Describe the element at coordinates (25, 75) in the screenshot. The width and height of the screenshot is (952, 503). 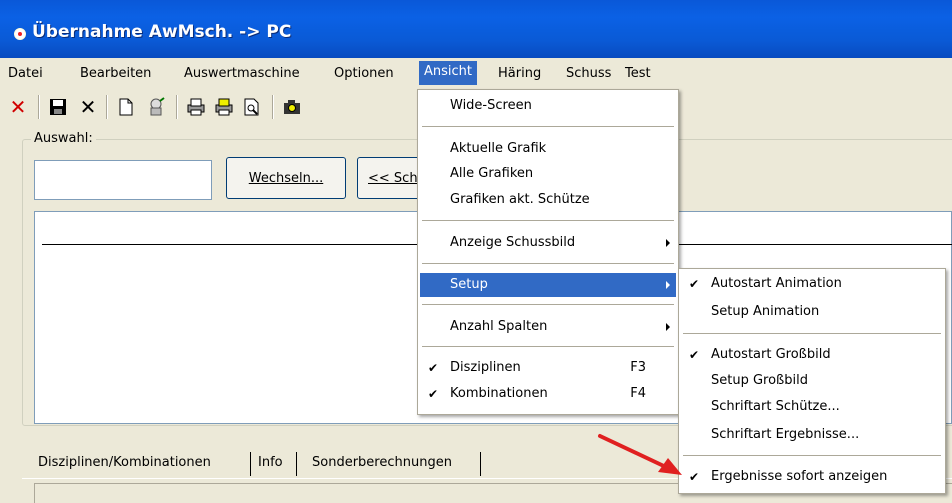
I see `menu-datei: Datei` at that location.